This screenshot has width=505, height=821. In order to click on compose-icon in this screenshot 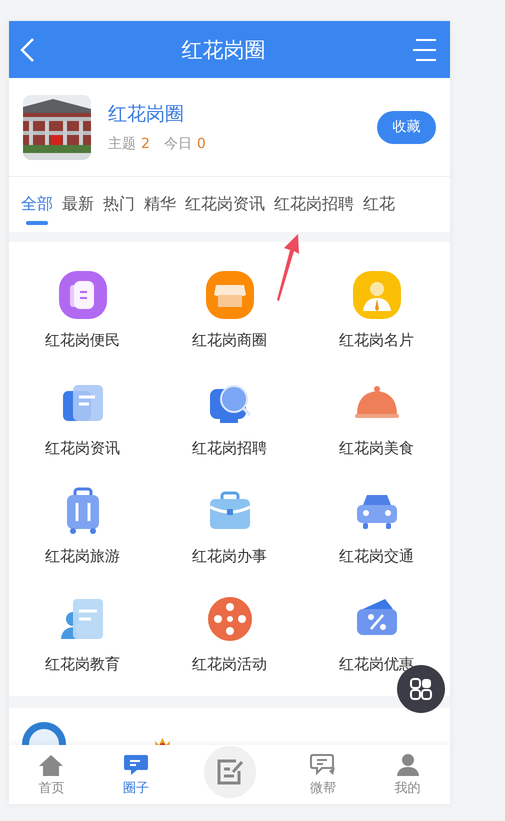, I will do `click(230, 772)`.